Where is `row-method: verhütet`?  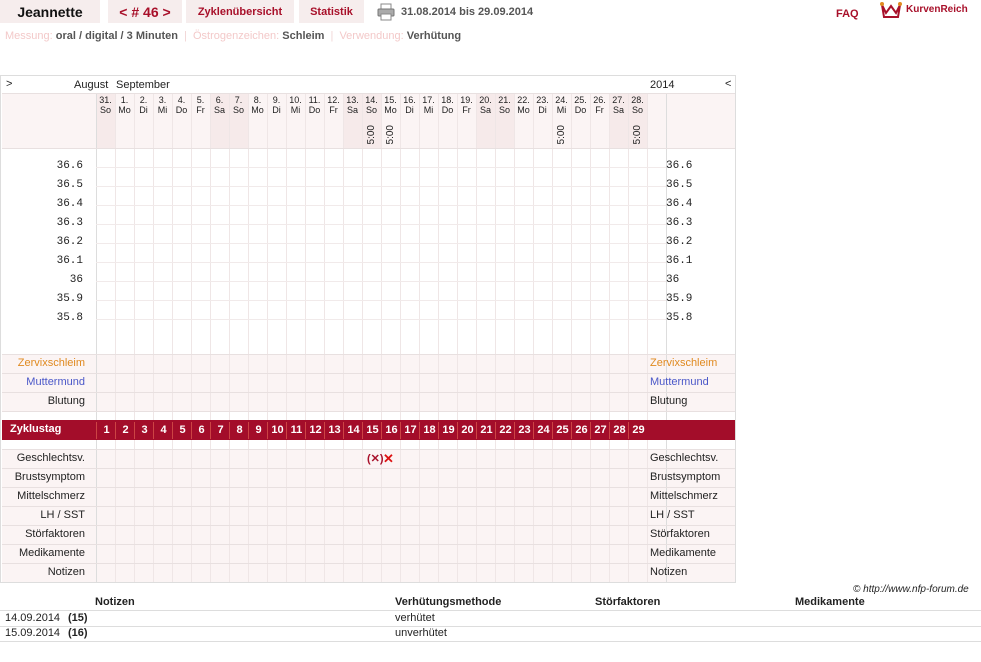 row-method: verhütet is located at coordinates (415, 618).